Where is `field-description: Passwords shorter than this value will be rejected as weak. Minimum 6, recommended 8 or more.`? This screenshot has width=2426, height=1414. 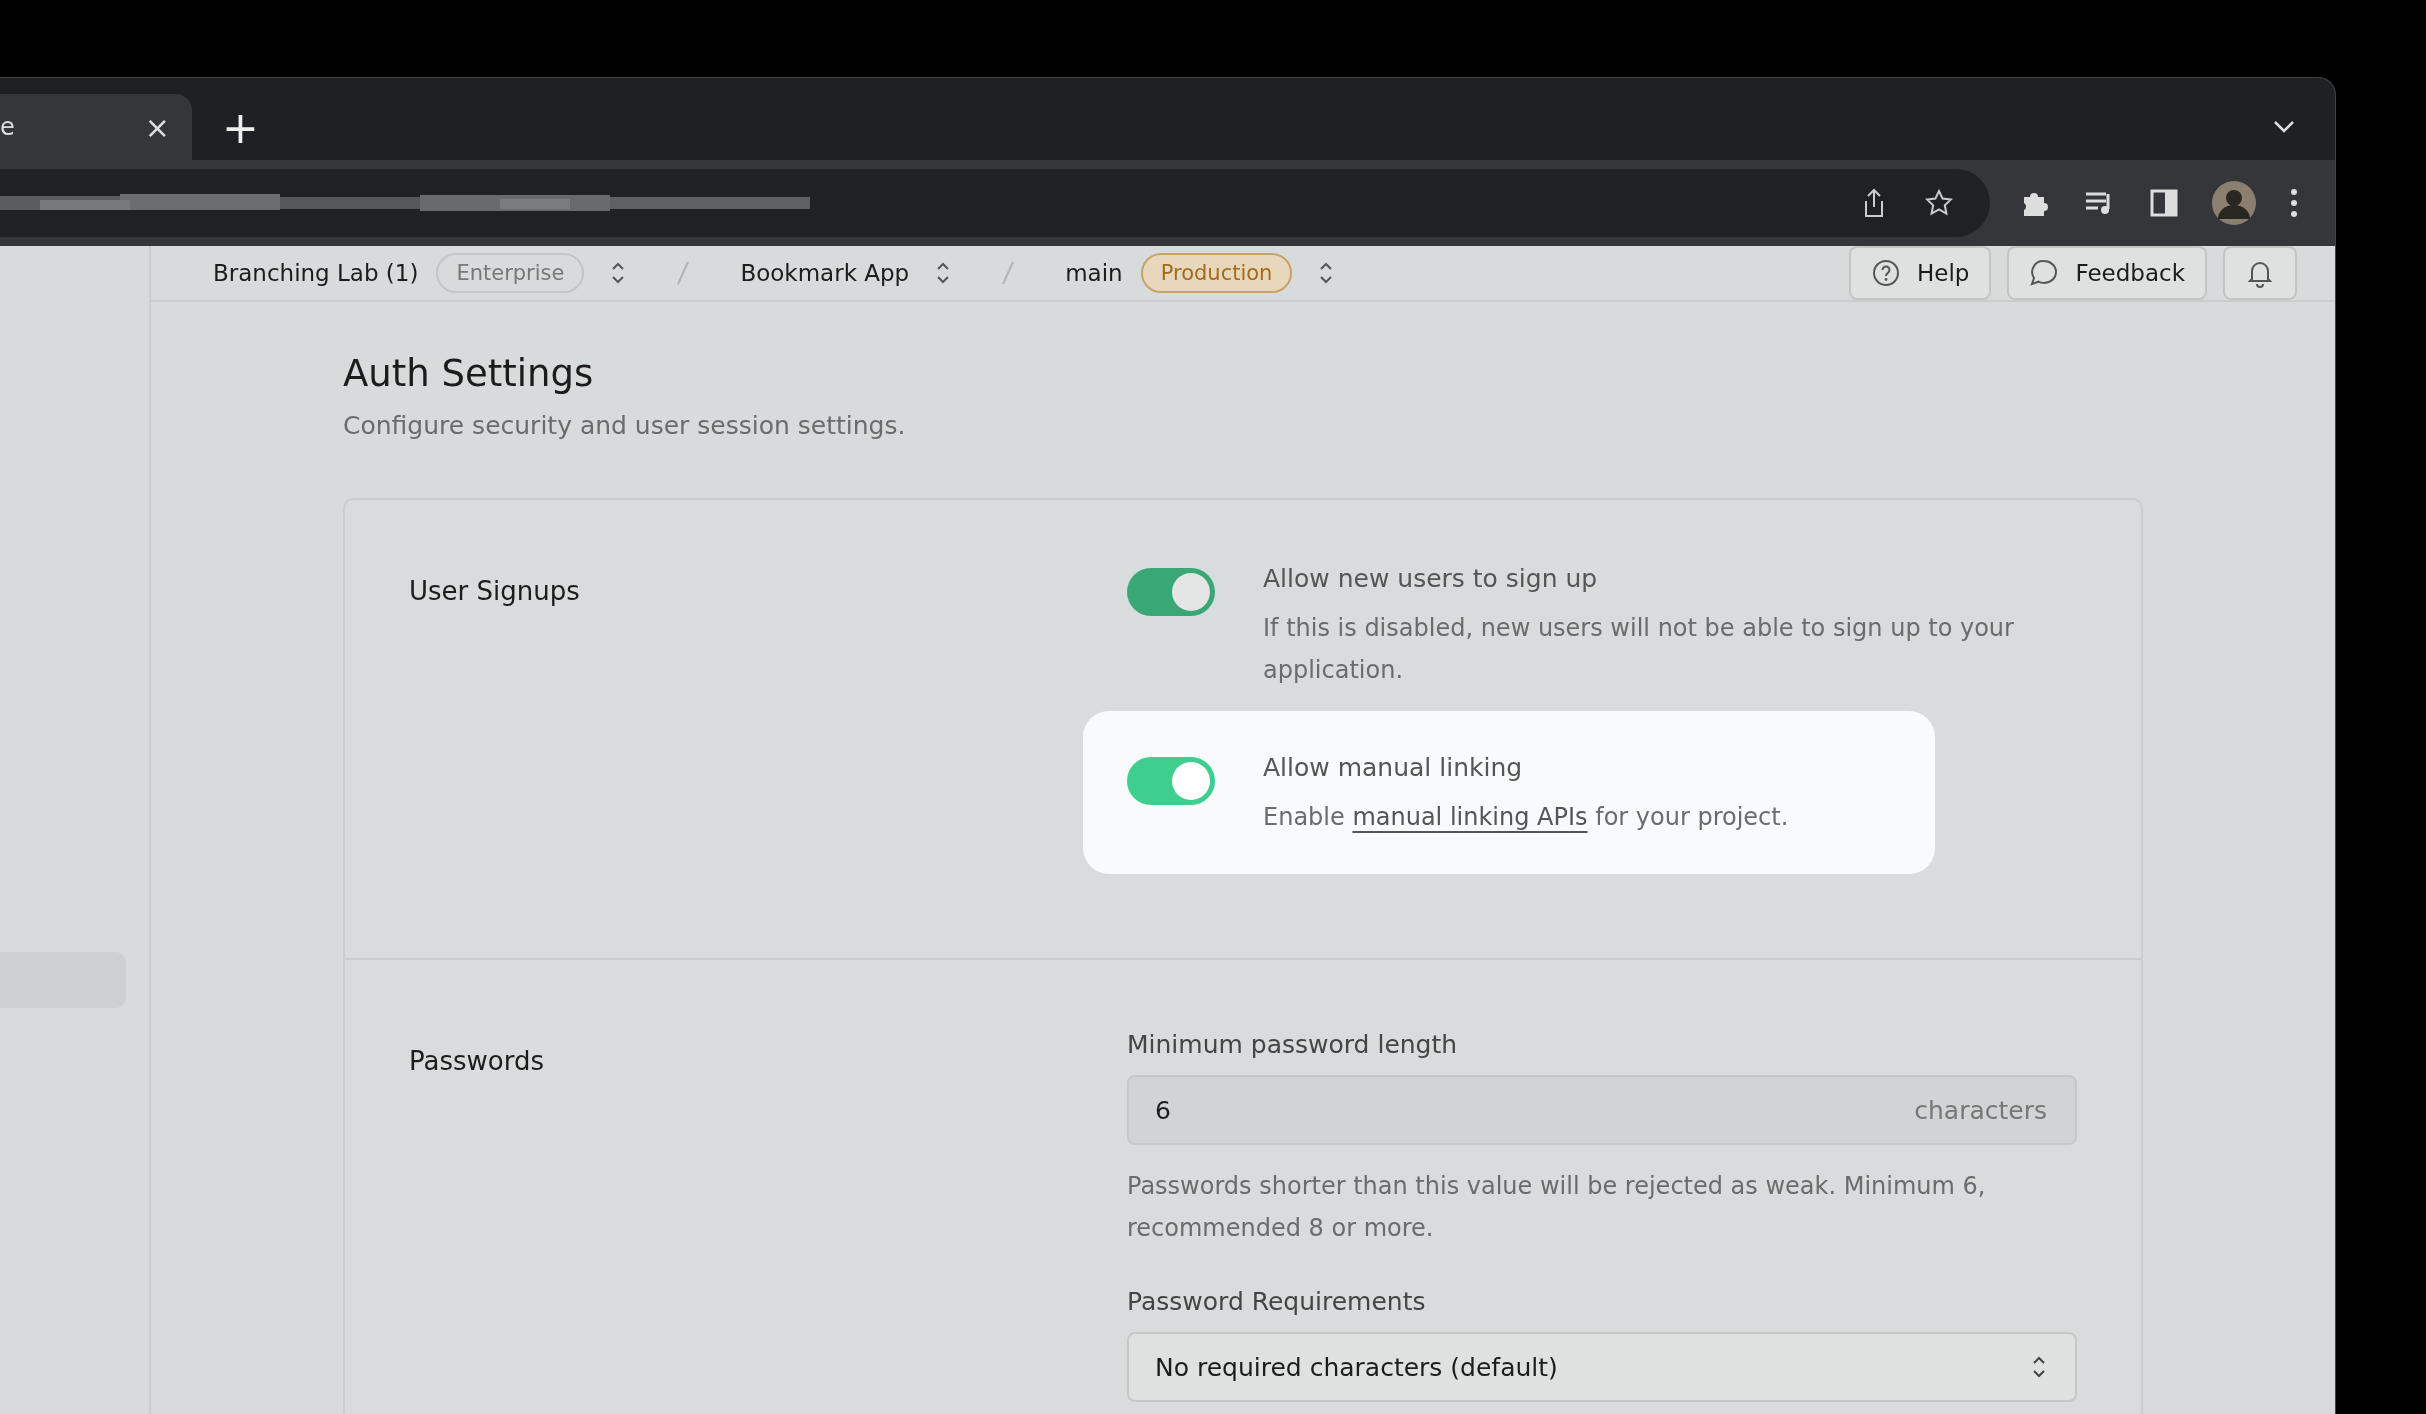
field-description: Passwords shorter than this value will be rejected as weak. Minimum 6, recommended 8 or more. is located at coordinates (1557, 1207).